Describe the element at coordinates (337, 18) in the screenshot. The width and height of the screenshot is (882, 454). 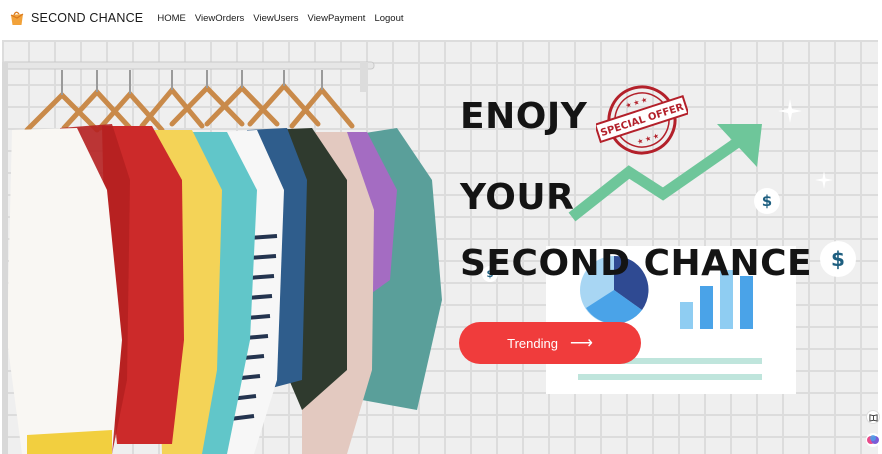
I see `nav-view-payment: ViewPayment` at that location.